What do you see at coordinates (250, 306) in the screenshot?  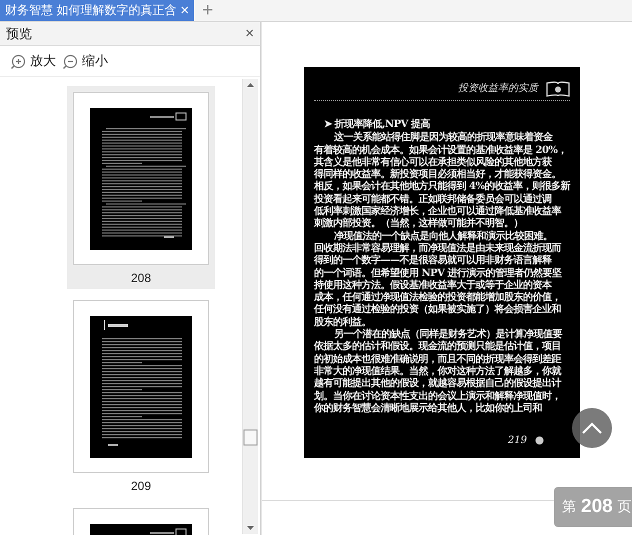 I see `scrollbar` at bounding box center [250, 306].